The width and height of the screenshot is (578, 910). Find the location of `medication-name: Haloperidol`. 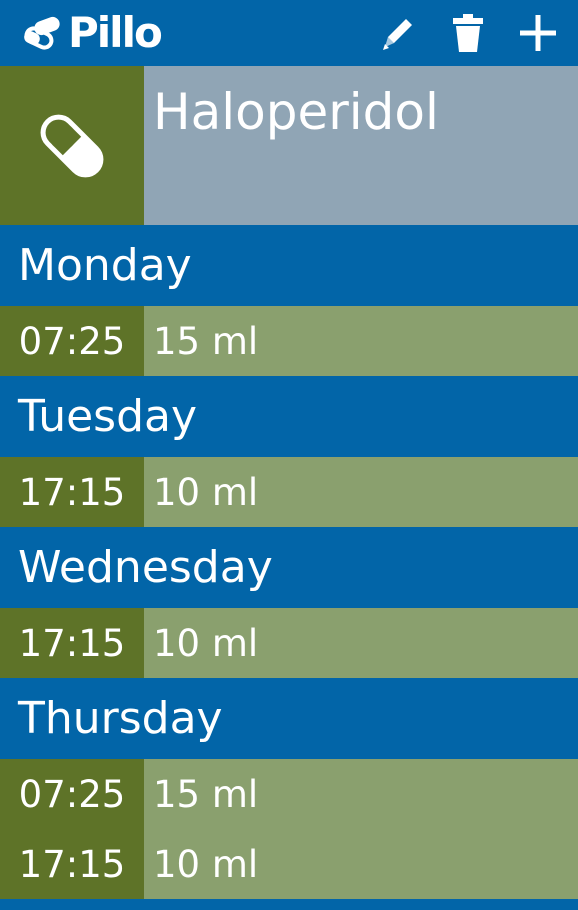

medication-name: Haloperidol is located at coordinates (296, 112).